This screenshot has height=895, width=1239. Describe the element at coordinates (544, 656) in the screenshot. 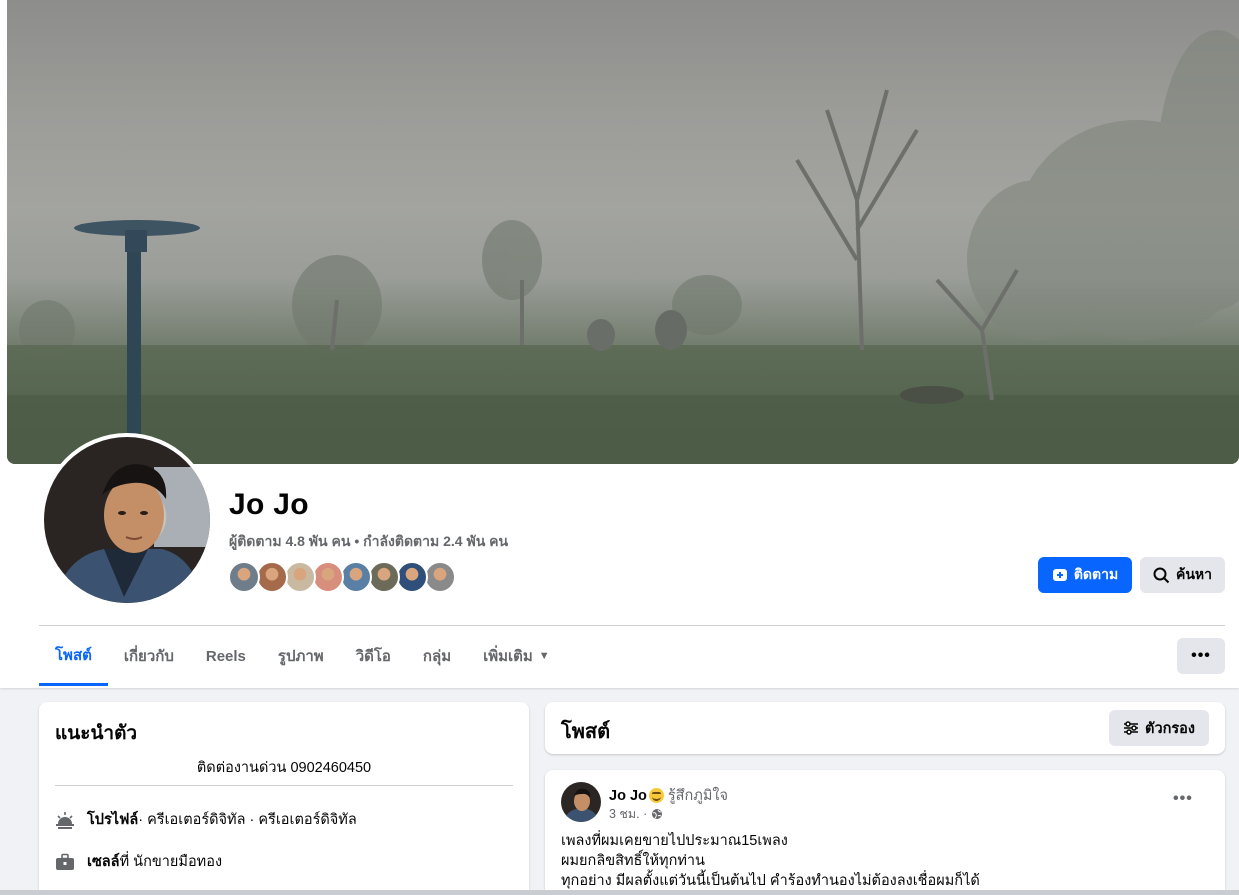

I see `caret-down-icon: ▼` at that location.